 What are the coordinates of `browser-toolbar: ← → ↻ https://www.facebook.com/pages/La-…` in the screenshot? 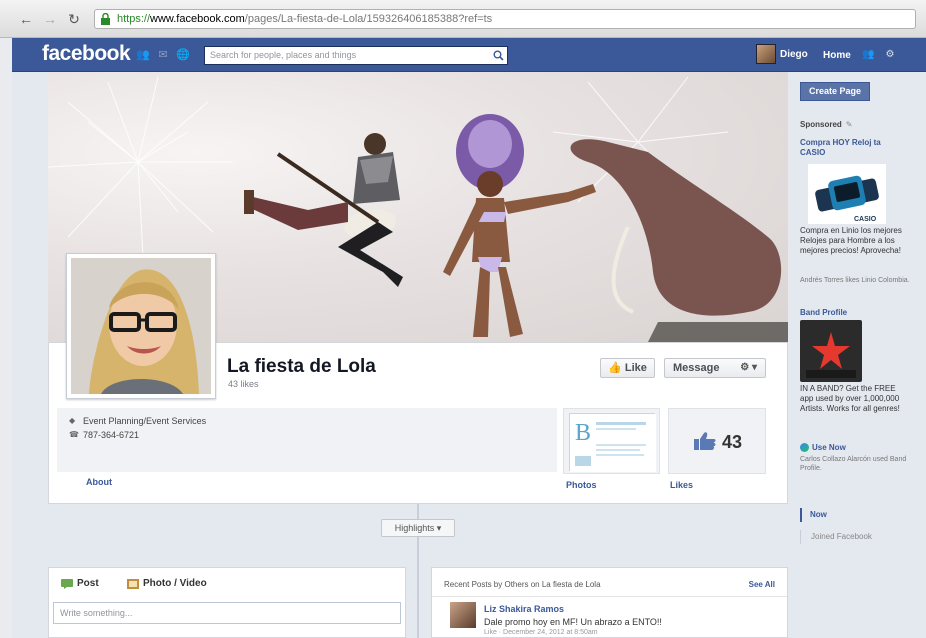 It's located at (463, 19).